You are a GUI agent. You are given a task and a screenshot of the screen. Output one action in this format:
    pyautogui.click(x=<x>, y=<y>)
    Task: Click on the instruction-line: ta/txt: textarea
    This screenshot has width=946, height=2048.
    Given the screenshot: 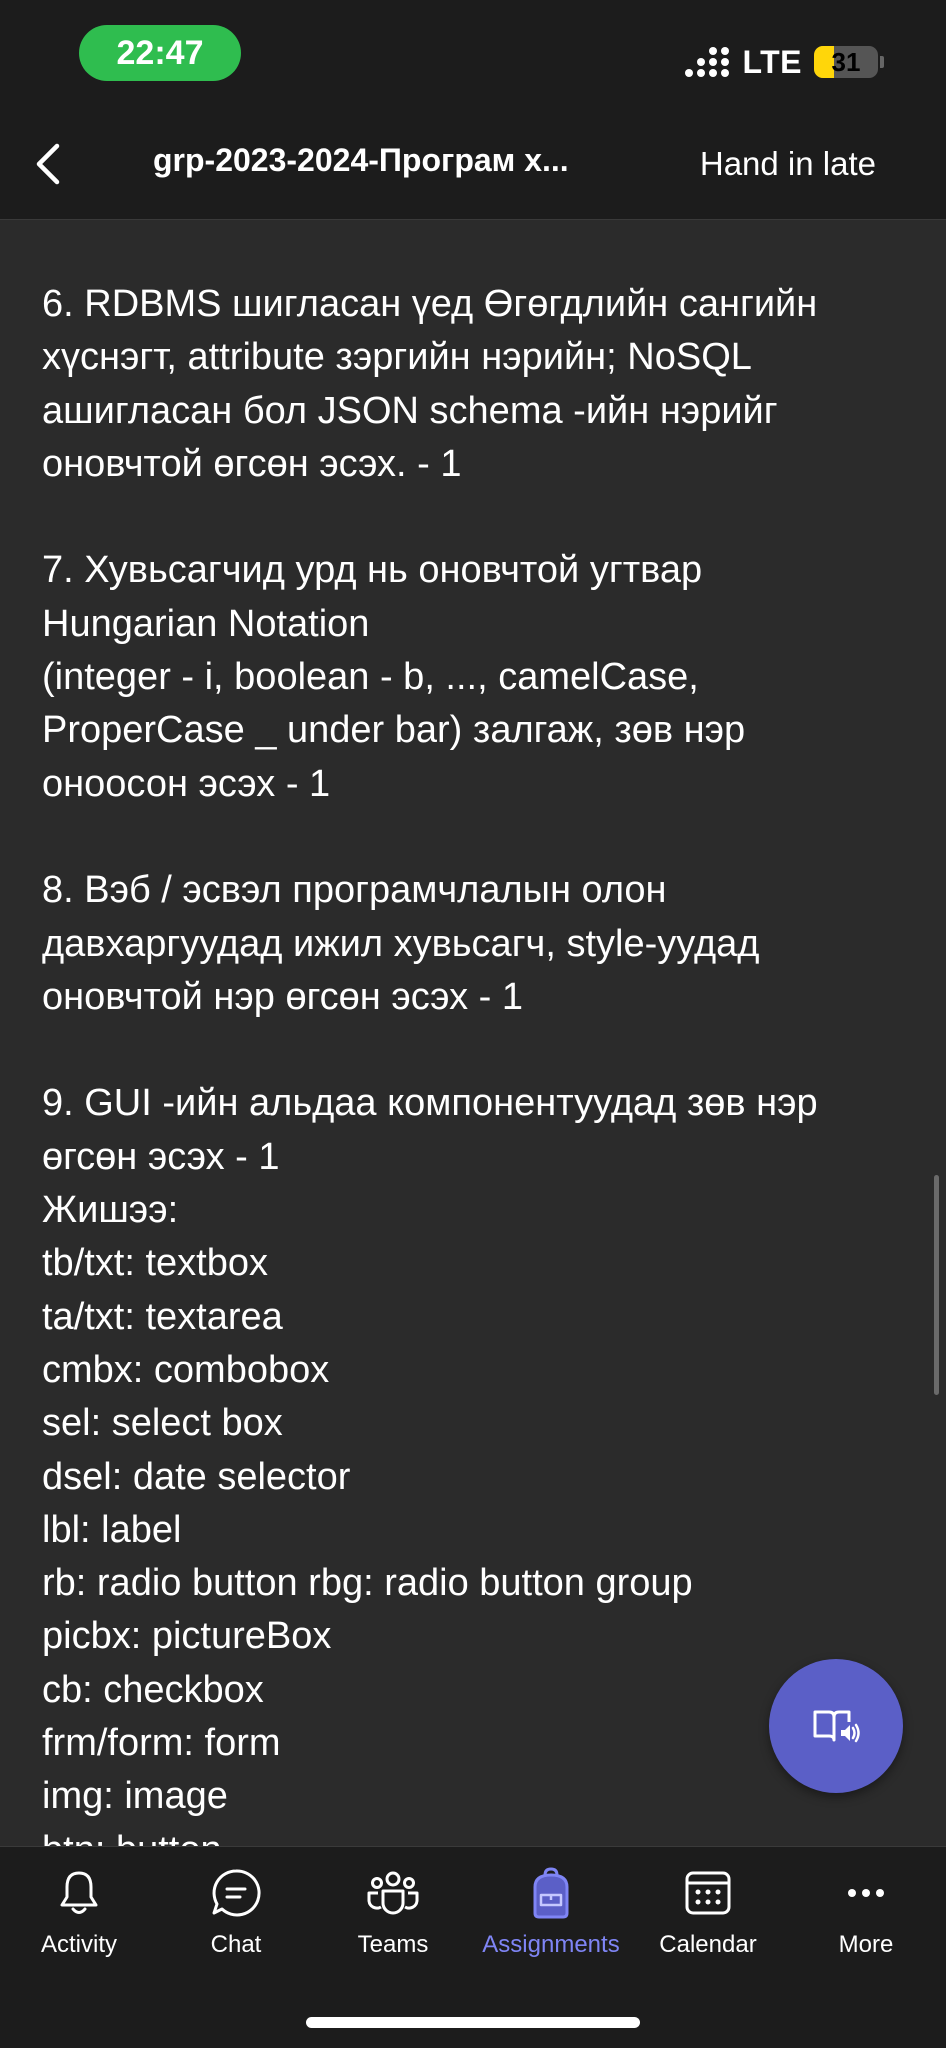 What is the action you would take?
    pyautogui.click(x=162, y=1316)
    